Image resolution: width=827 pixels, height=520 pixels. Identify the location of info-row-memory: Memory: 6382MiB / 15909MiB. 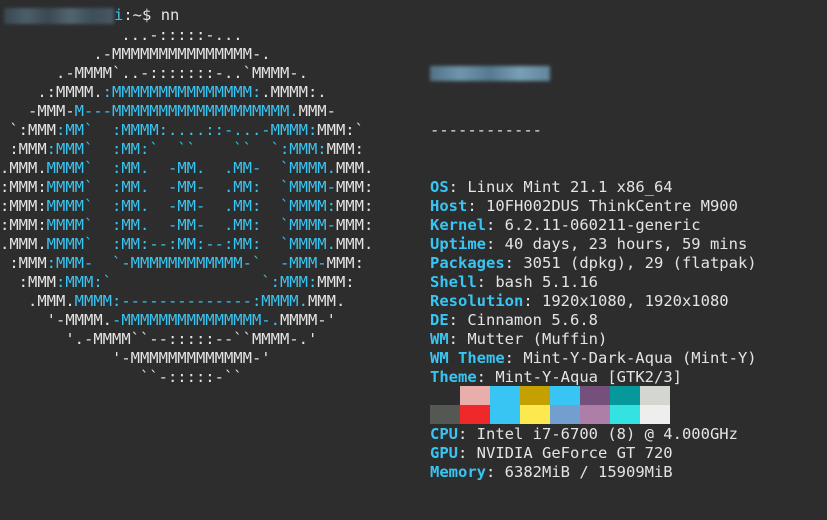
(551, 472).